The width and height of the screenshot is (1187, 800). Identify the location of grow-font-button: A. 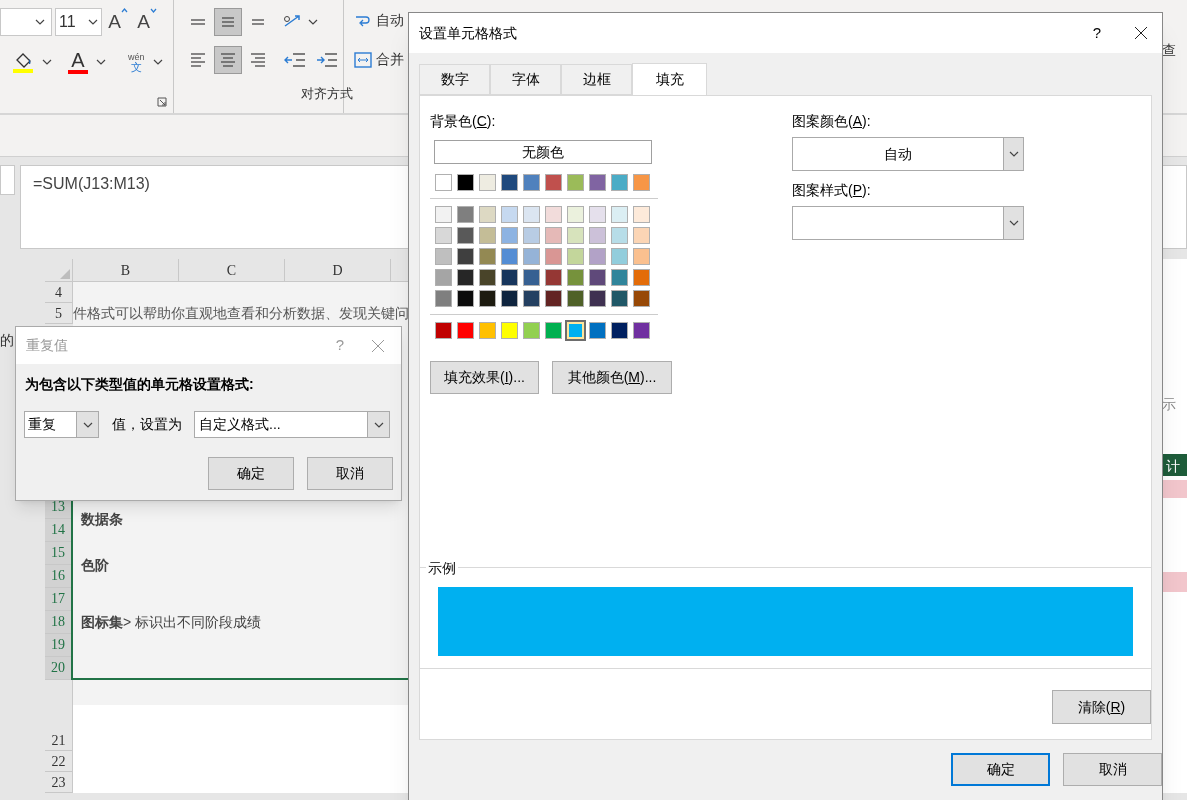
(118, 22).